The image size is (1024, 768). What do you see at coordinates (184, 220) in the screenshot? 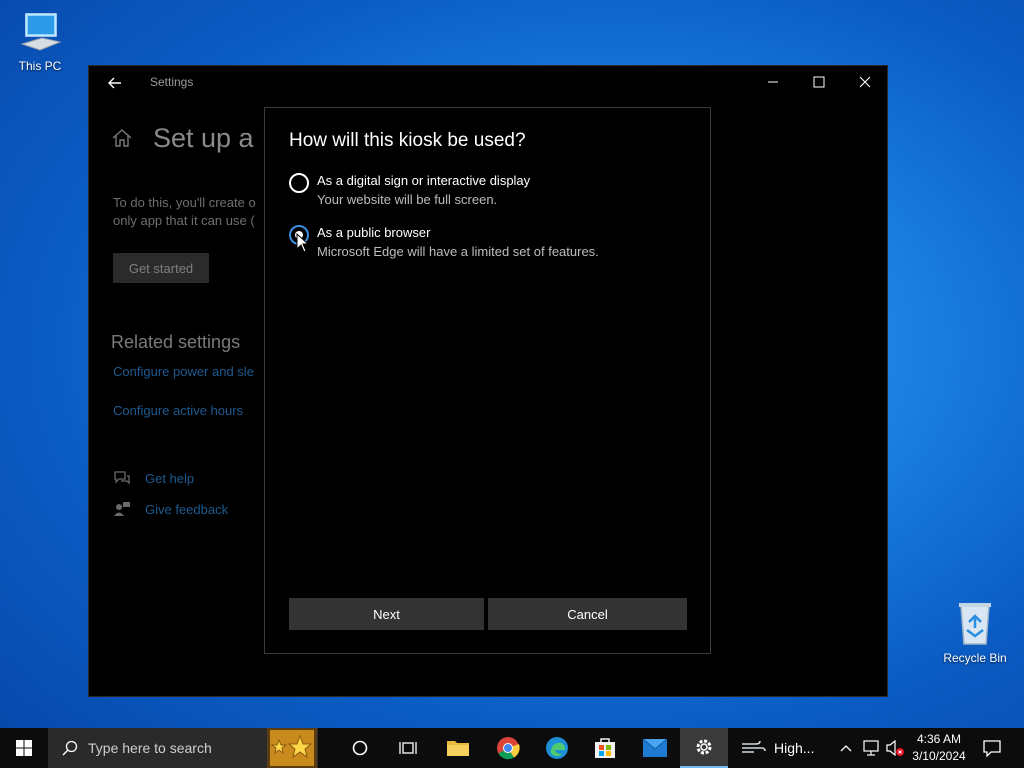
I see `description-line-2: only app that it can use (` at bounding box center [184, 220].